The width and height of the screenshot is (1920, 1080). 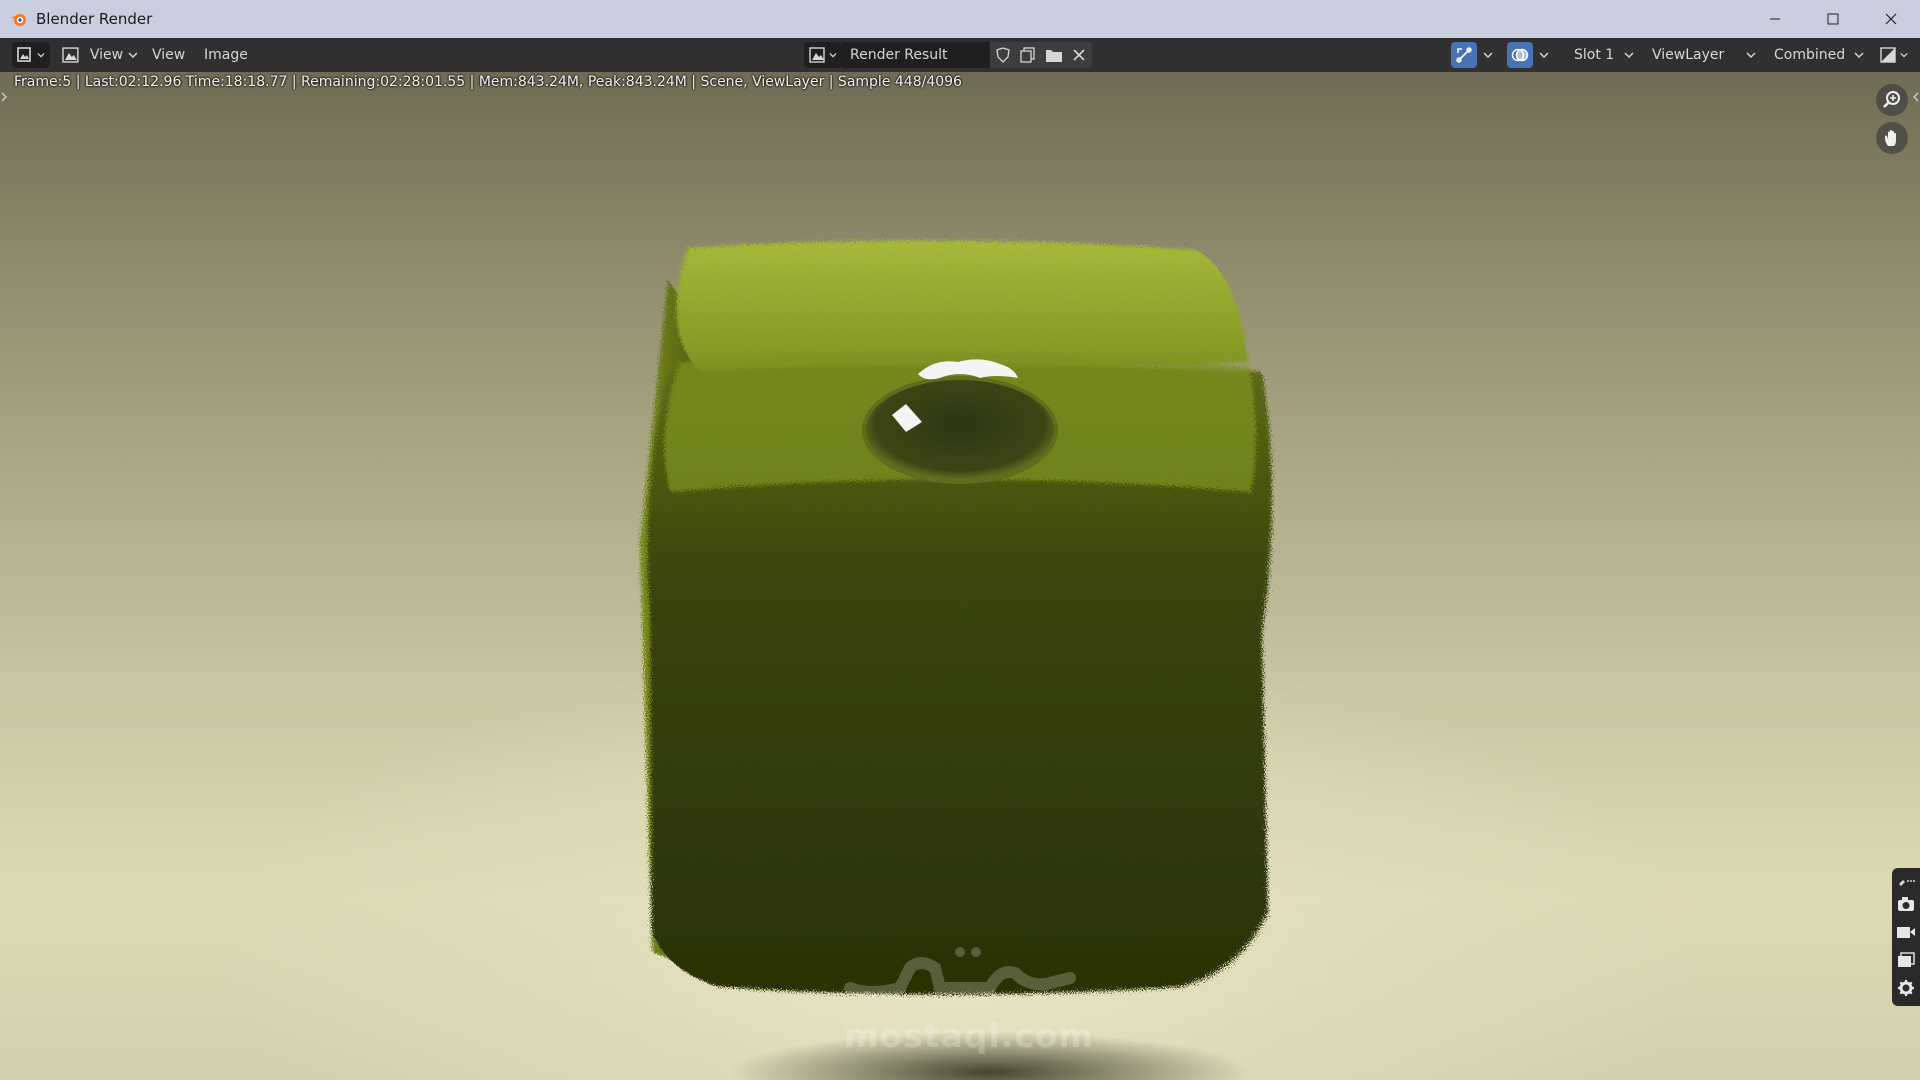 I want to click on minimize-button, so click(x=1775, y=19).